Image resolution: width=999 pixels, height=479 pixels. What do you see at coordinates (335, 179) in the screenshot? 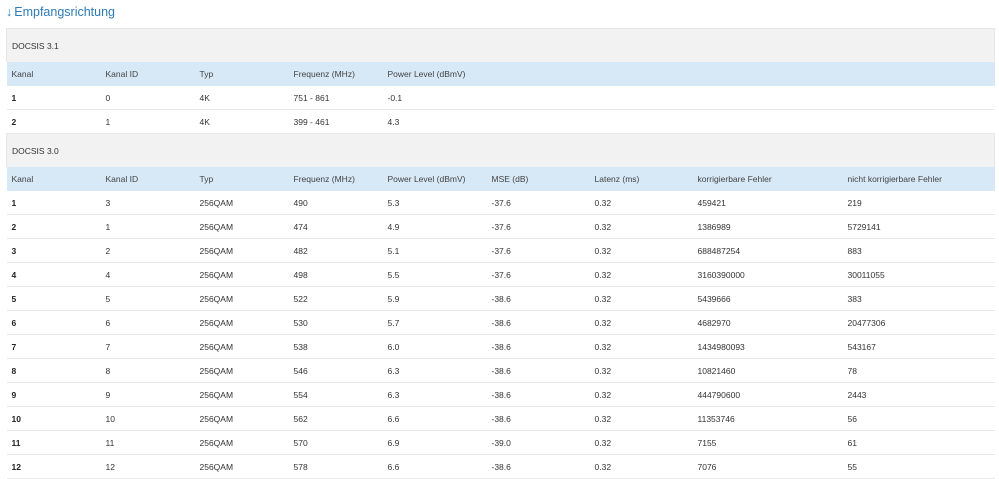
I see `column-header: Frequenz (MHz)` at bounding box center [335, 179].